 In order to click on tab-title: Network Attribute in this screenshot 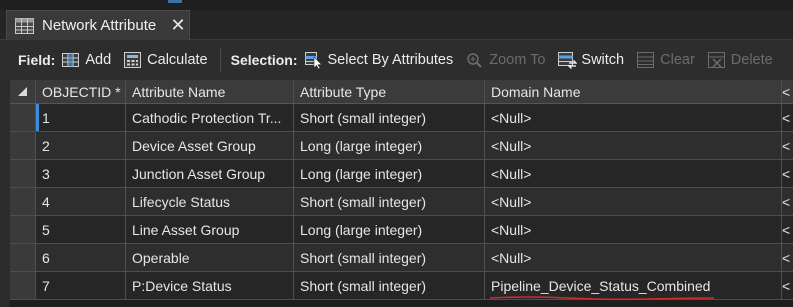, I will do `click(99, 25)`.